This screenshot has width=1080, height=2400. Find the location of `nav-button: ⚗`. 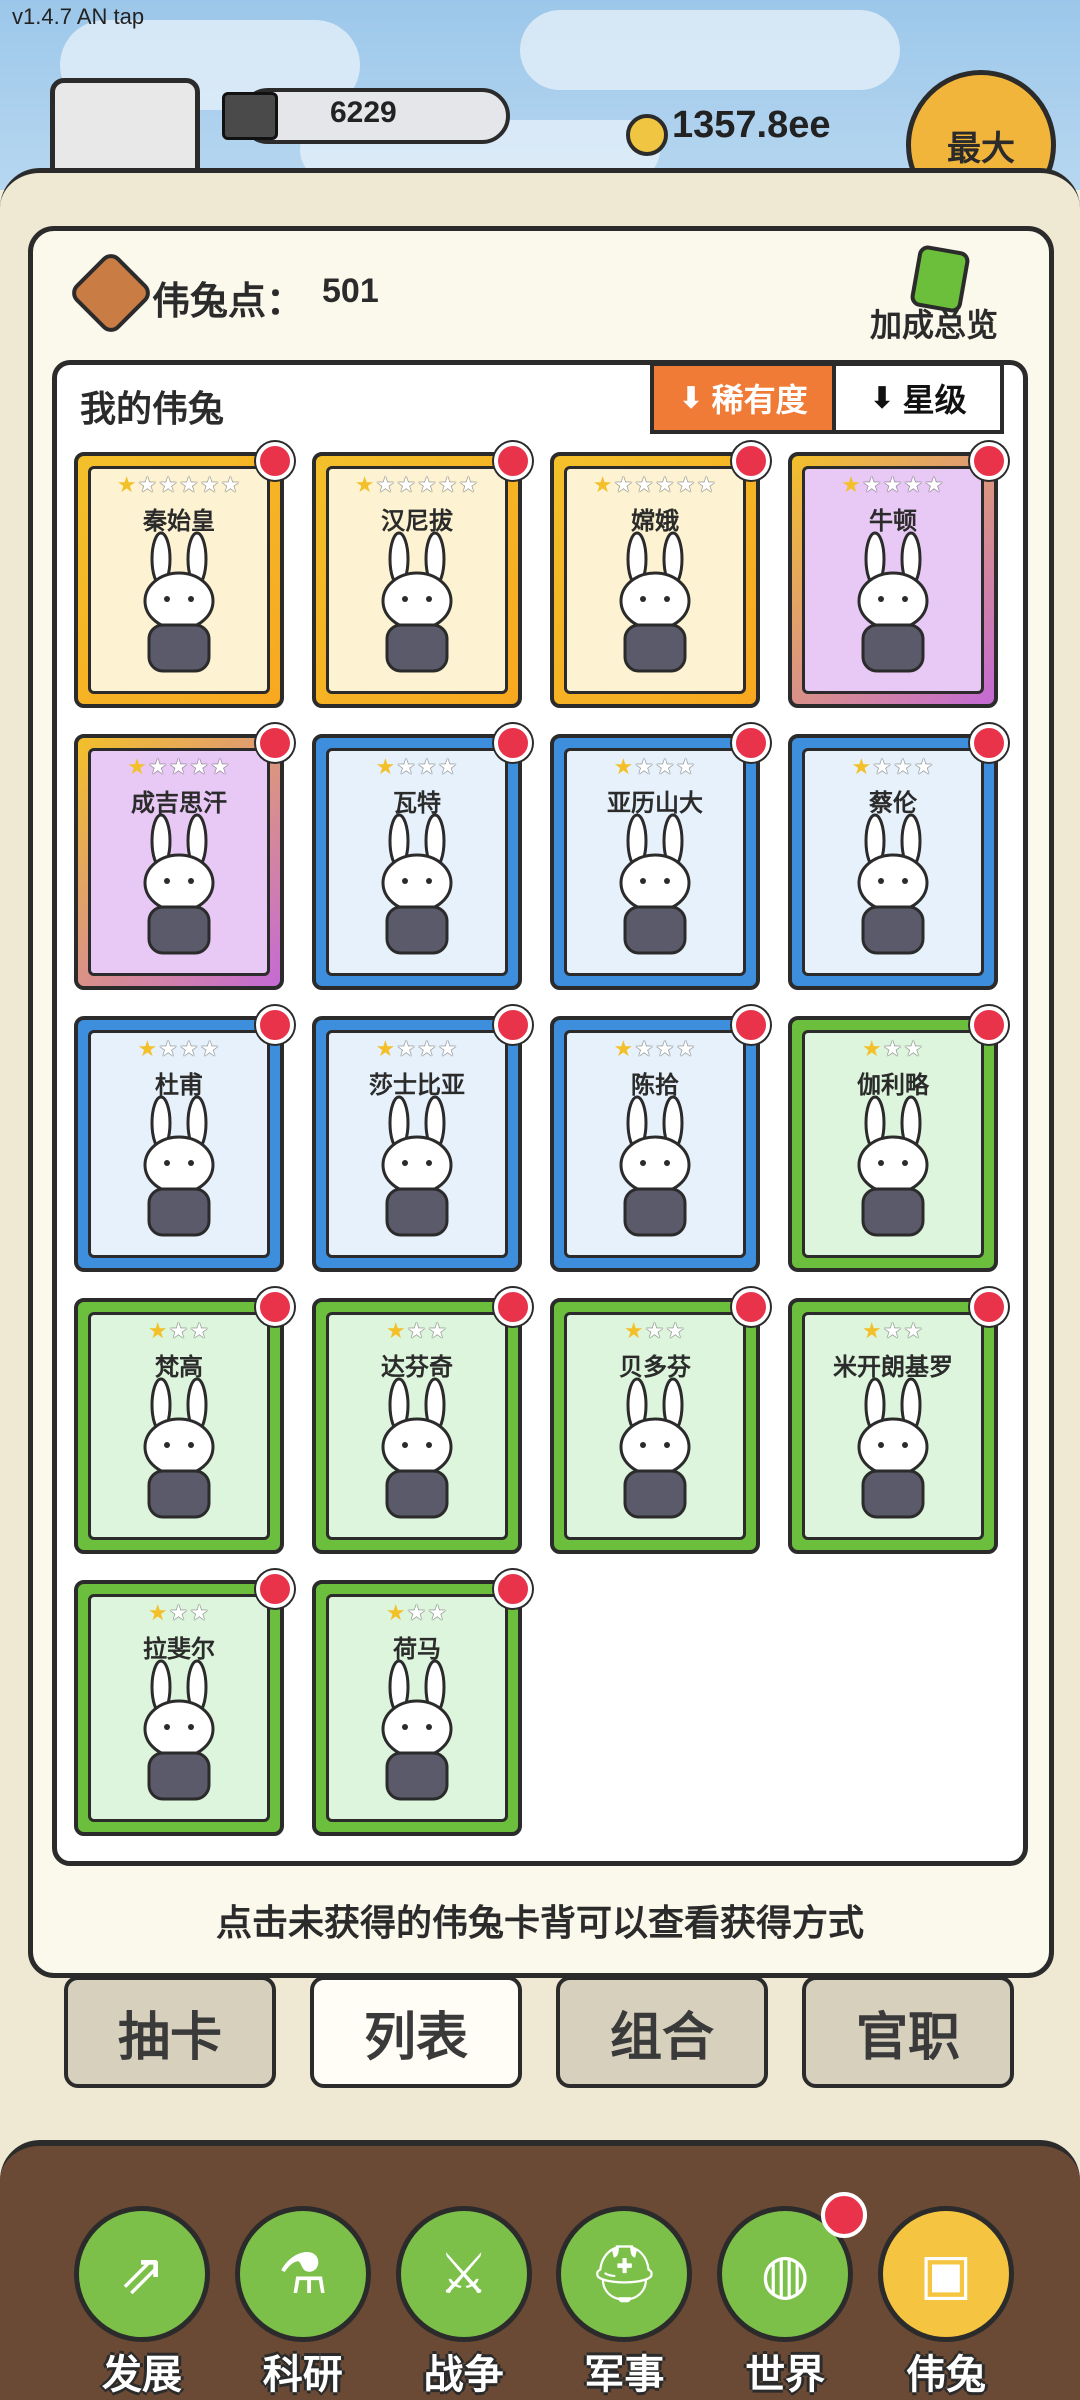

nav-button: ⚗ is located at coordinates (302, 2274).